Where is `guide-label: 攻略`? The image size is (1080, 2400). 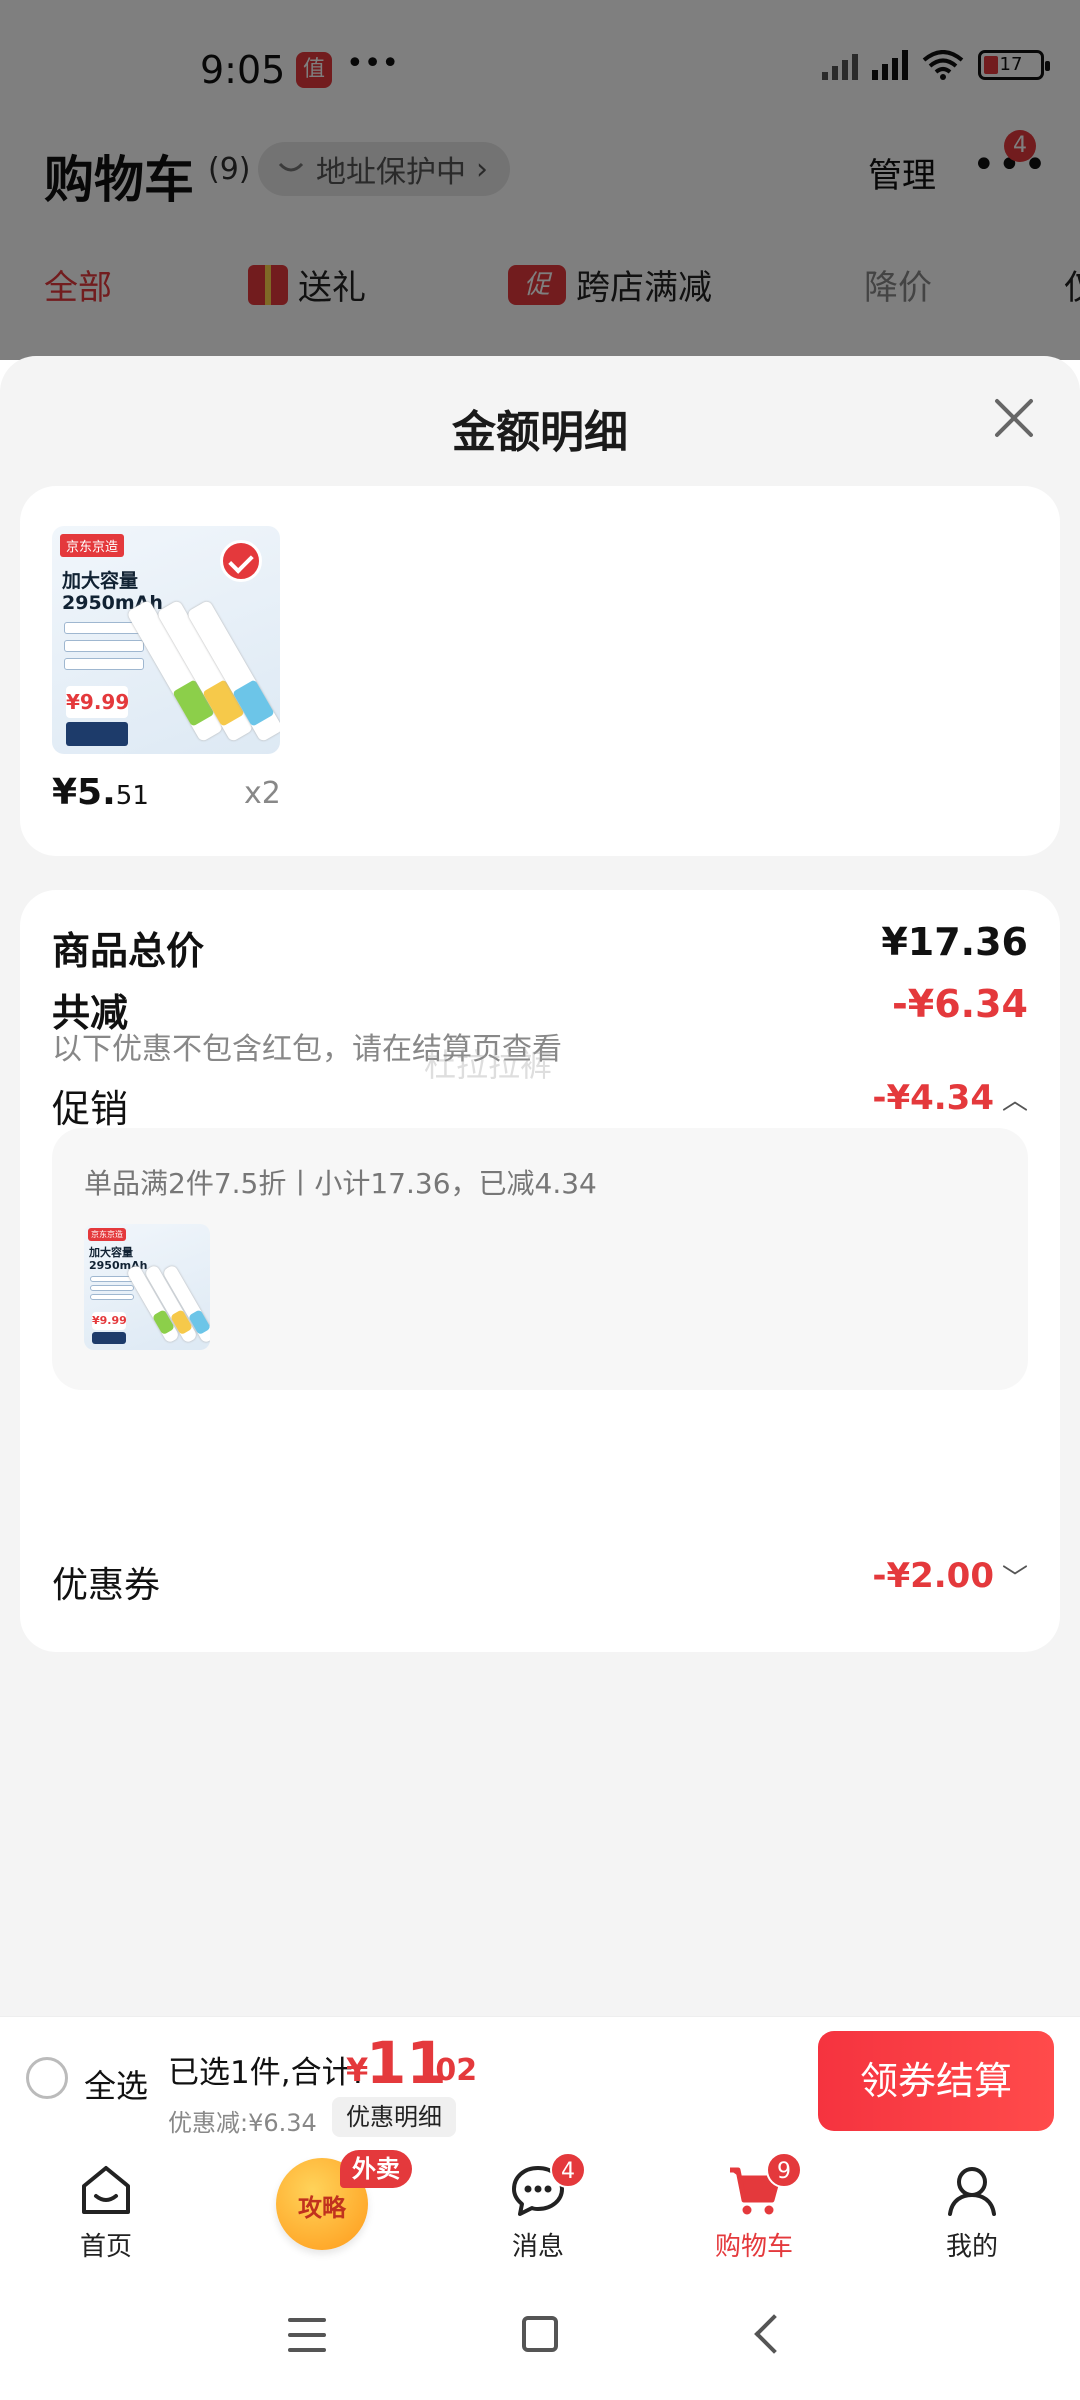
guide-label: 攻略 is located at coordinates (322, 2208).